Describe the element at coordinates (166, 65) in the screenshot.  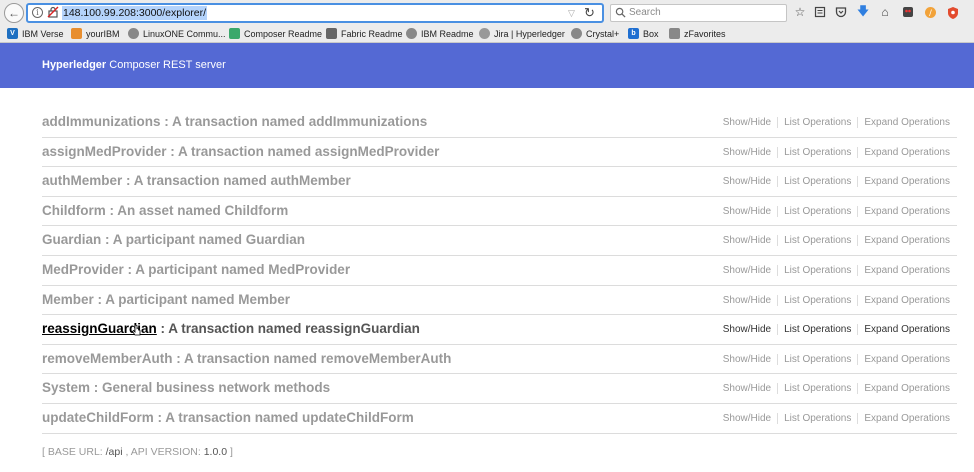
I see `title-rest: Composer REST server` at that location.